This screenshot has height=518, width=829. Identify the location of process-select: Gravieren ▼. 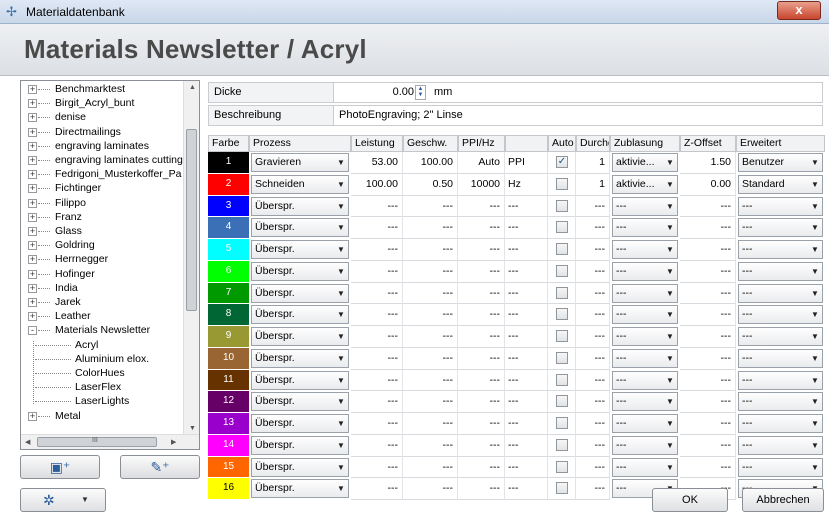
(300, 162).